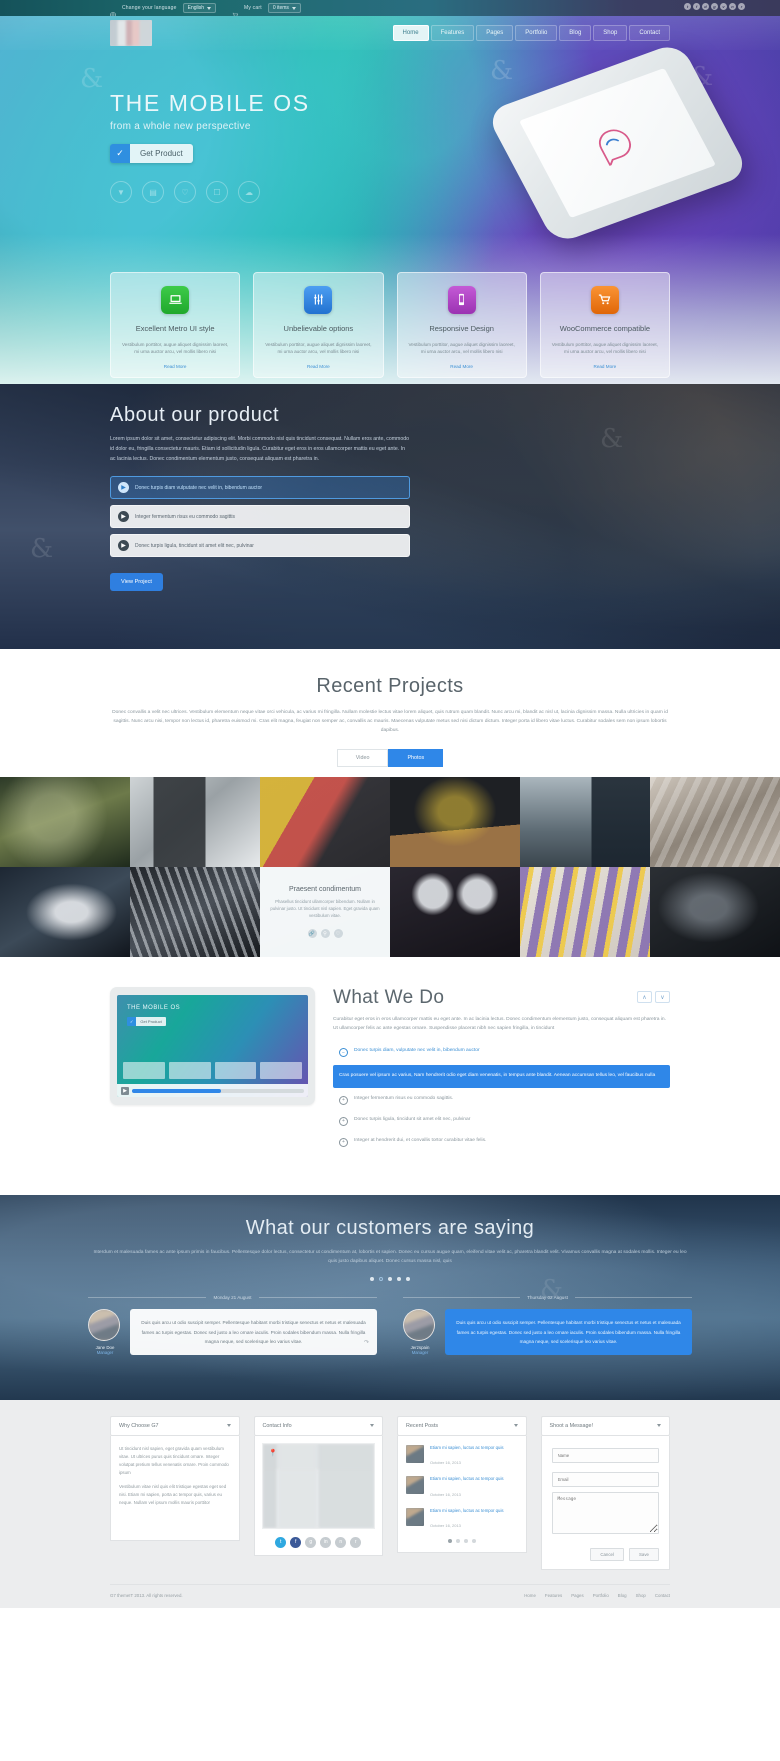 The image size is (780, 1761). I want to click on chevron-up-icon: ∧, so click(644, 997).